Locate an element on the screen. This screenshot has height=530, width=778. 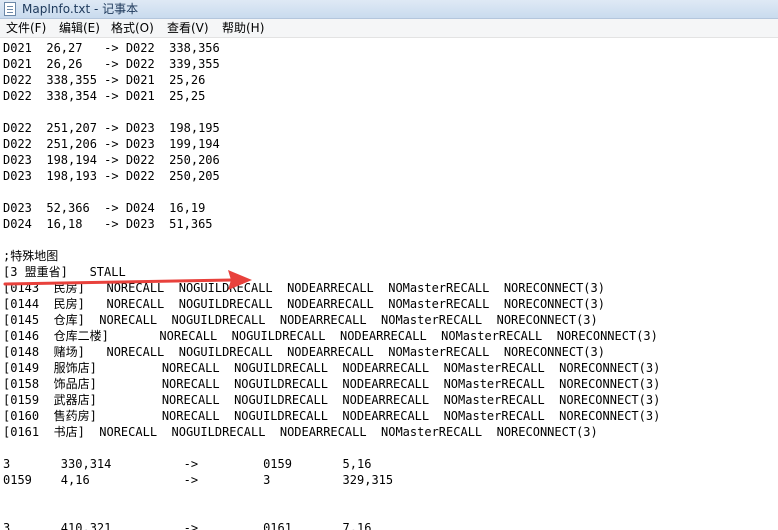
menu-file: 文件(F) is located at coordinates (26, 28).